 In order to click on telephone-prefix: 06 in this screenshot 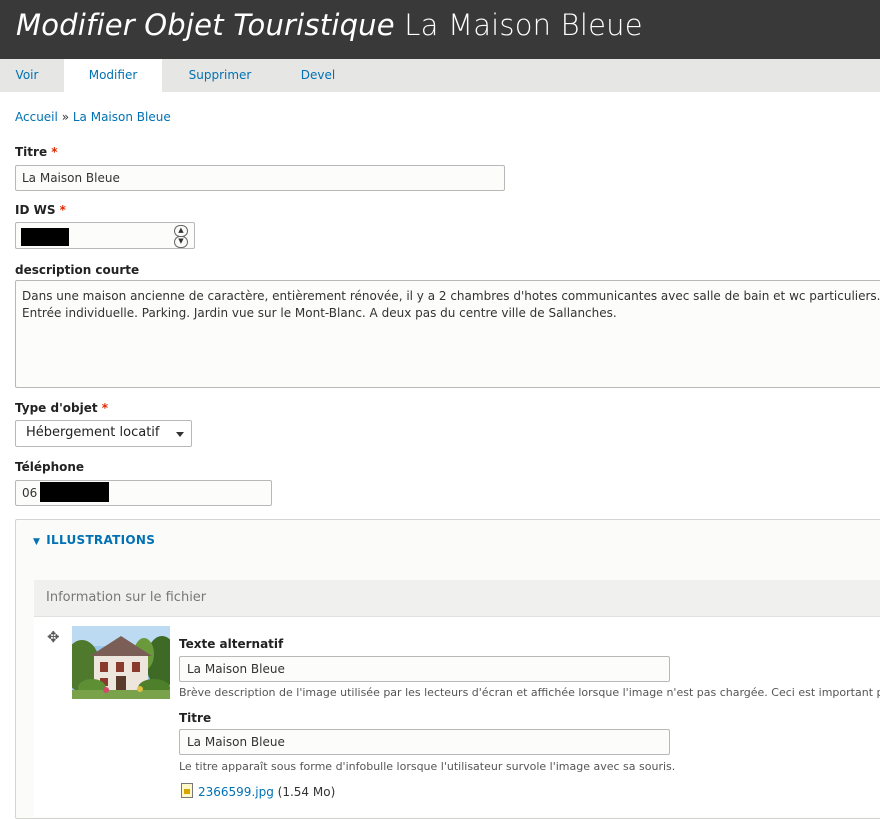, I will do `click(30, 493)`.